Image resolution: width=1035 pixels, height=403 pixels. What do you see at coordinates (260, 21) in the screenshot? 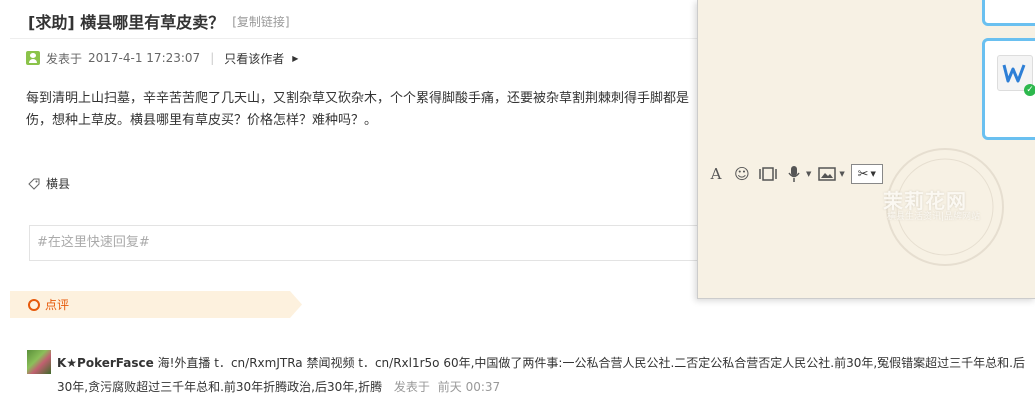
I see `copy-link-button: [复制链接]` at bounding box center [260, 21].